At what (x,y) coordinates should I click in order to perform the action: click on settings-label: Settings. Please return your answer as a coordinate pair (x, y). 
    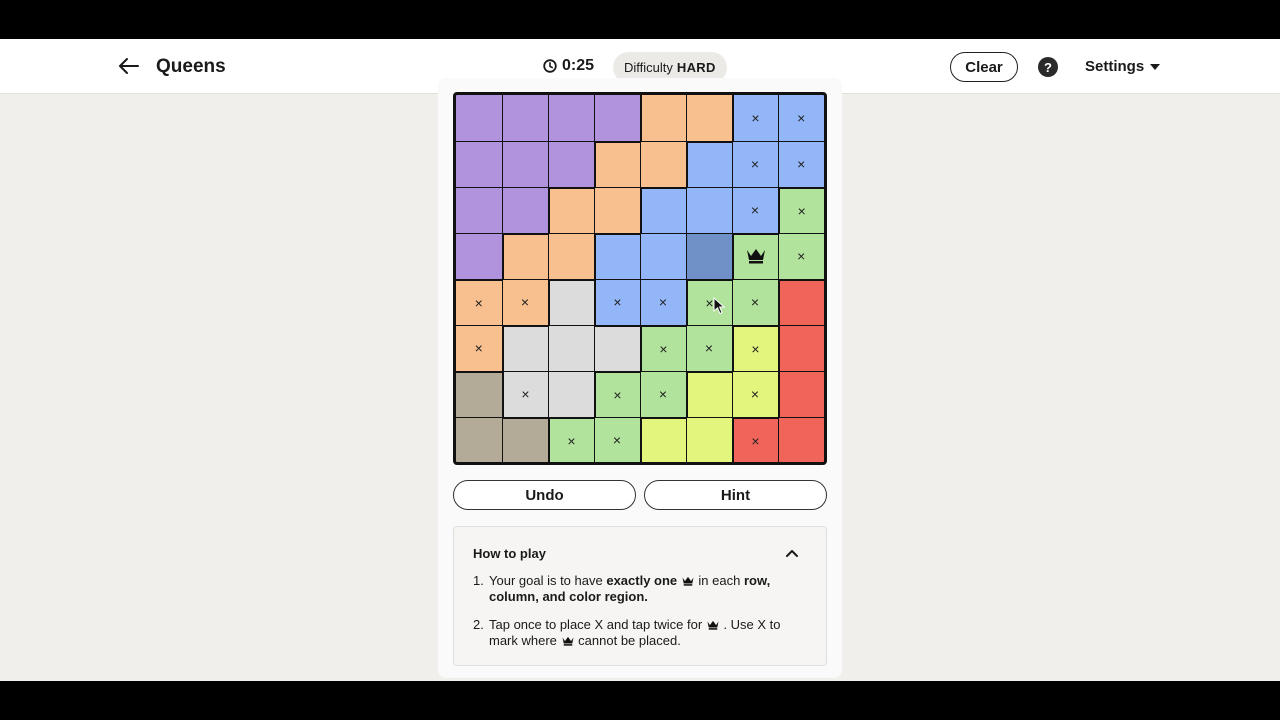
    Looking at the image, I should click on (1115, 66).